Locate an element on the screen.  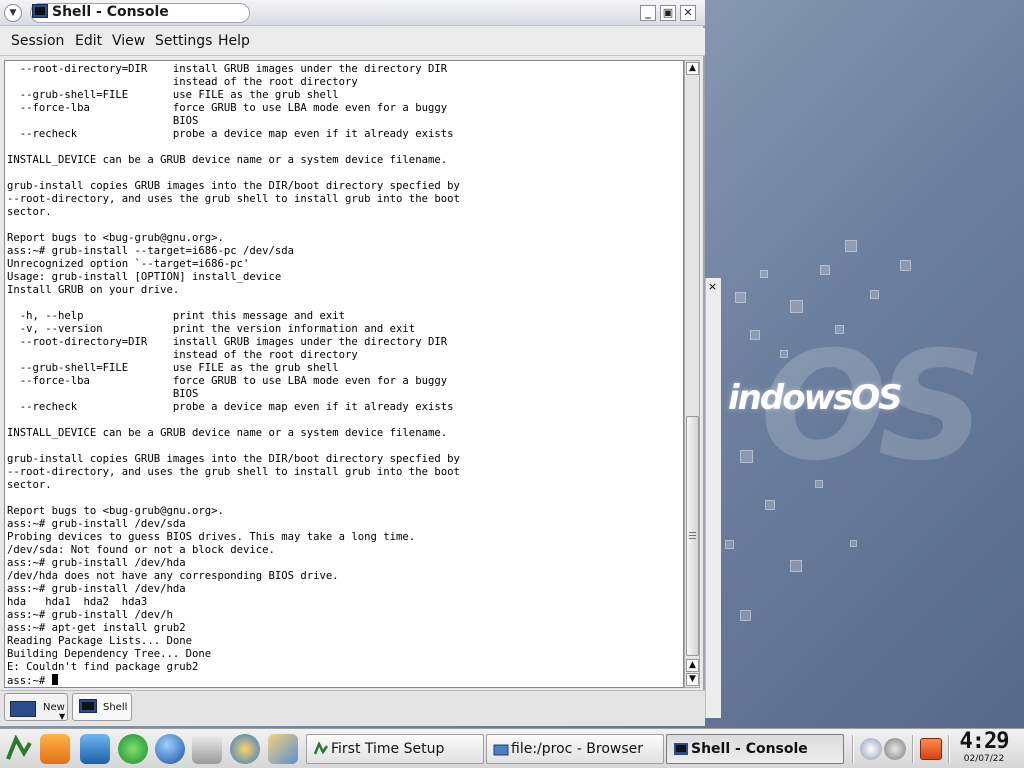
launcher-icon is located at coordinates (245, 749).